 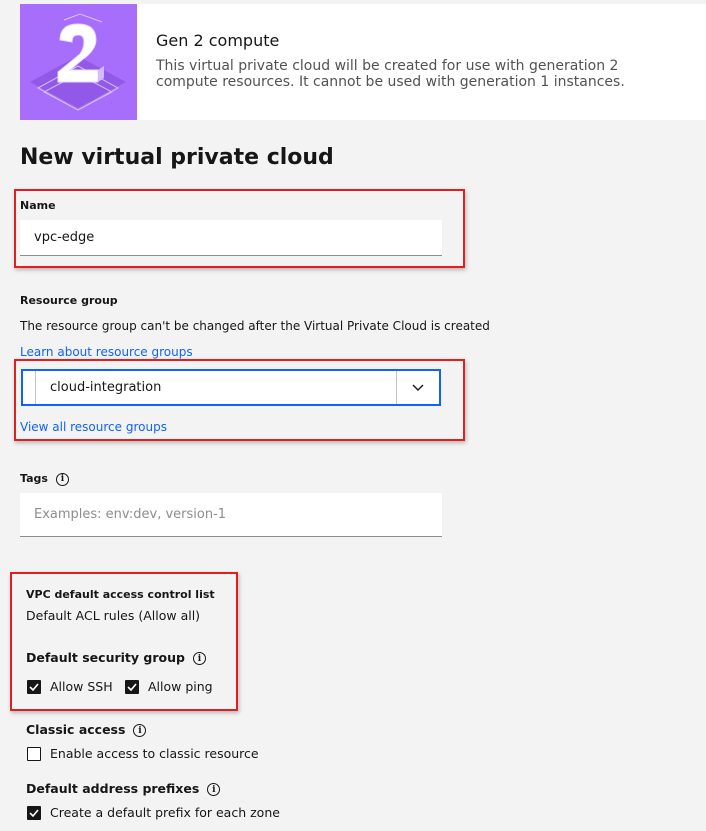 I want to click on resource-group-select: cloud-integration, so click(x=231, y=387).